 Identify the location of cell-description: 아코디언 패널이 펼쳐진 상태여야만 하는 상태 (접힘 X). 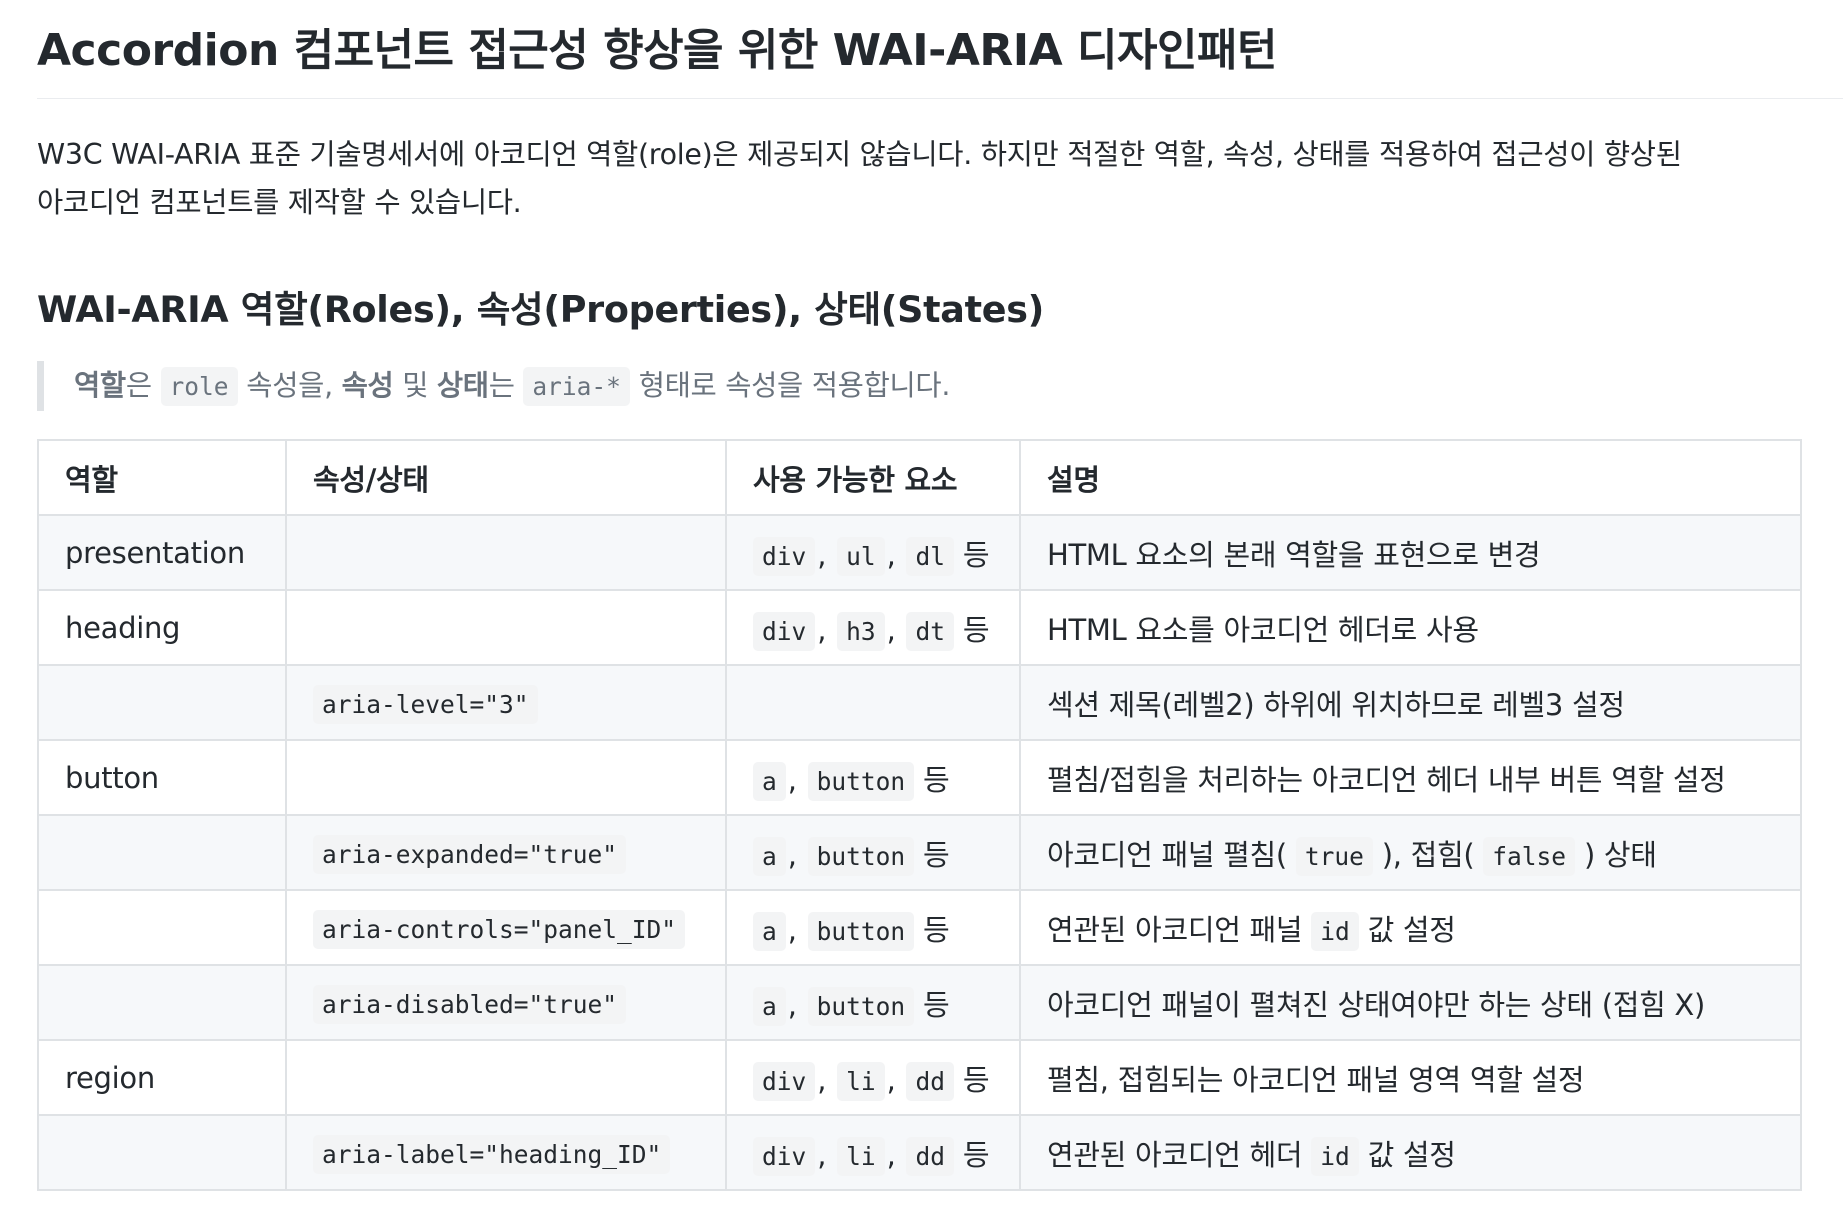
(1410, 1002).